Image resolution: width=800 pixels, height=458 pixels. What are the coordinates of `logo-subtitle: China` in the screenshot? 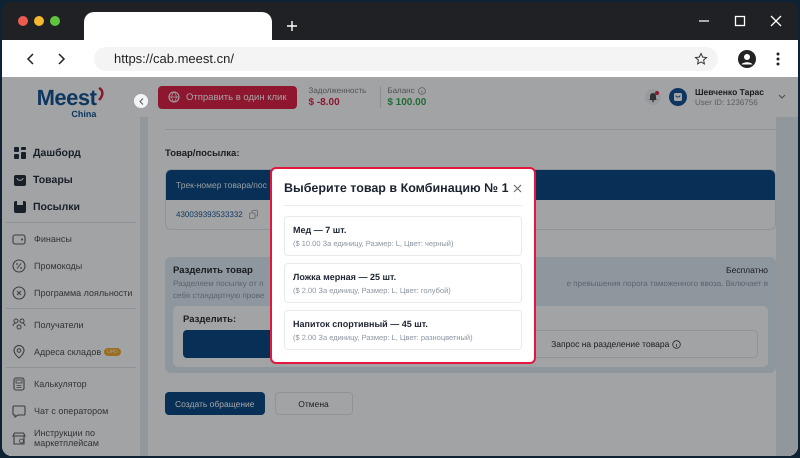 It's located at (83, 114).